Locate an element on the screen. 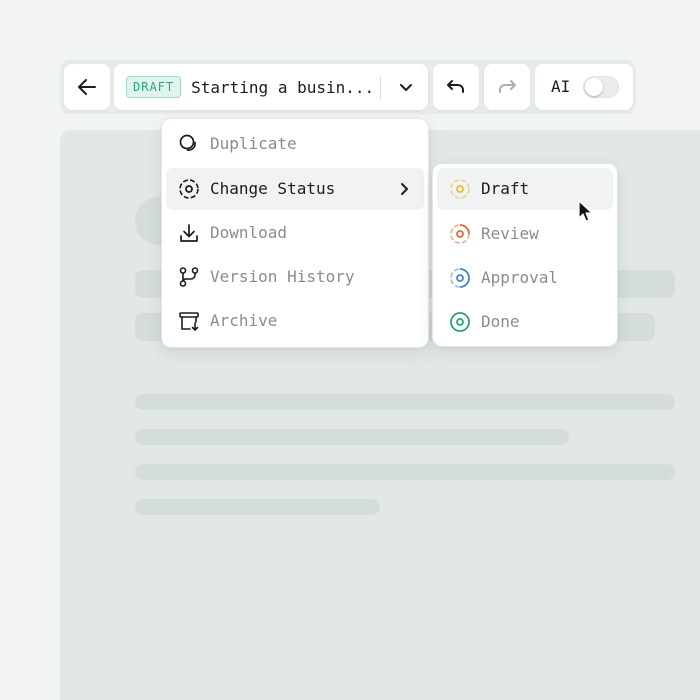  mouse-cursor-icon is located at coordinates (585, 211).